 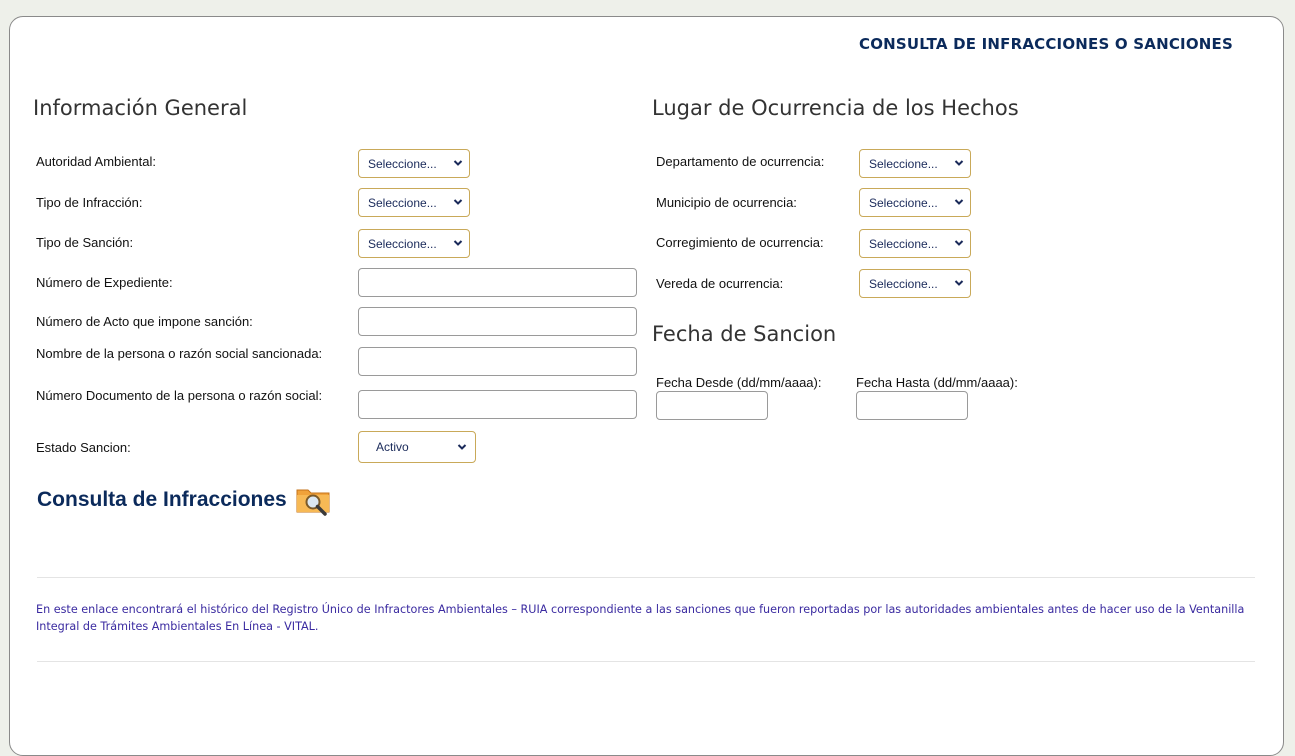 What do you see at coordinates (646, 577) in the screenshot?
I see `divider-top` at bounding box center [646, 577].